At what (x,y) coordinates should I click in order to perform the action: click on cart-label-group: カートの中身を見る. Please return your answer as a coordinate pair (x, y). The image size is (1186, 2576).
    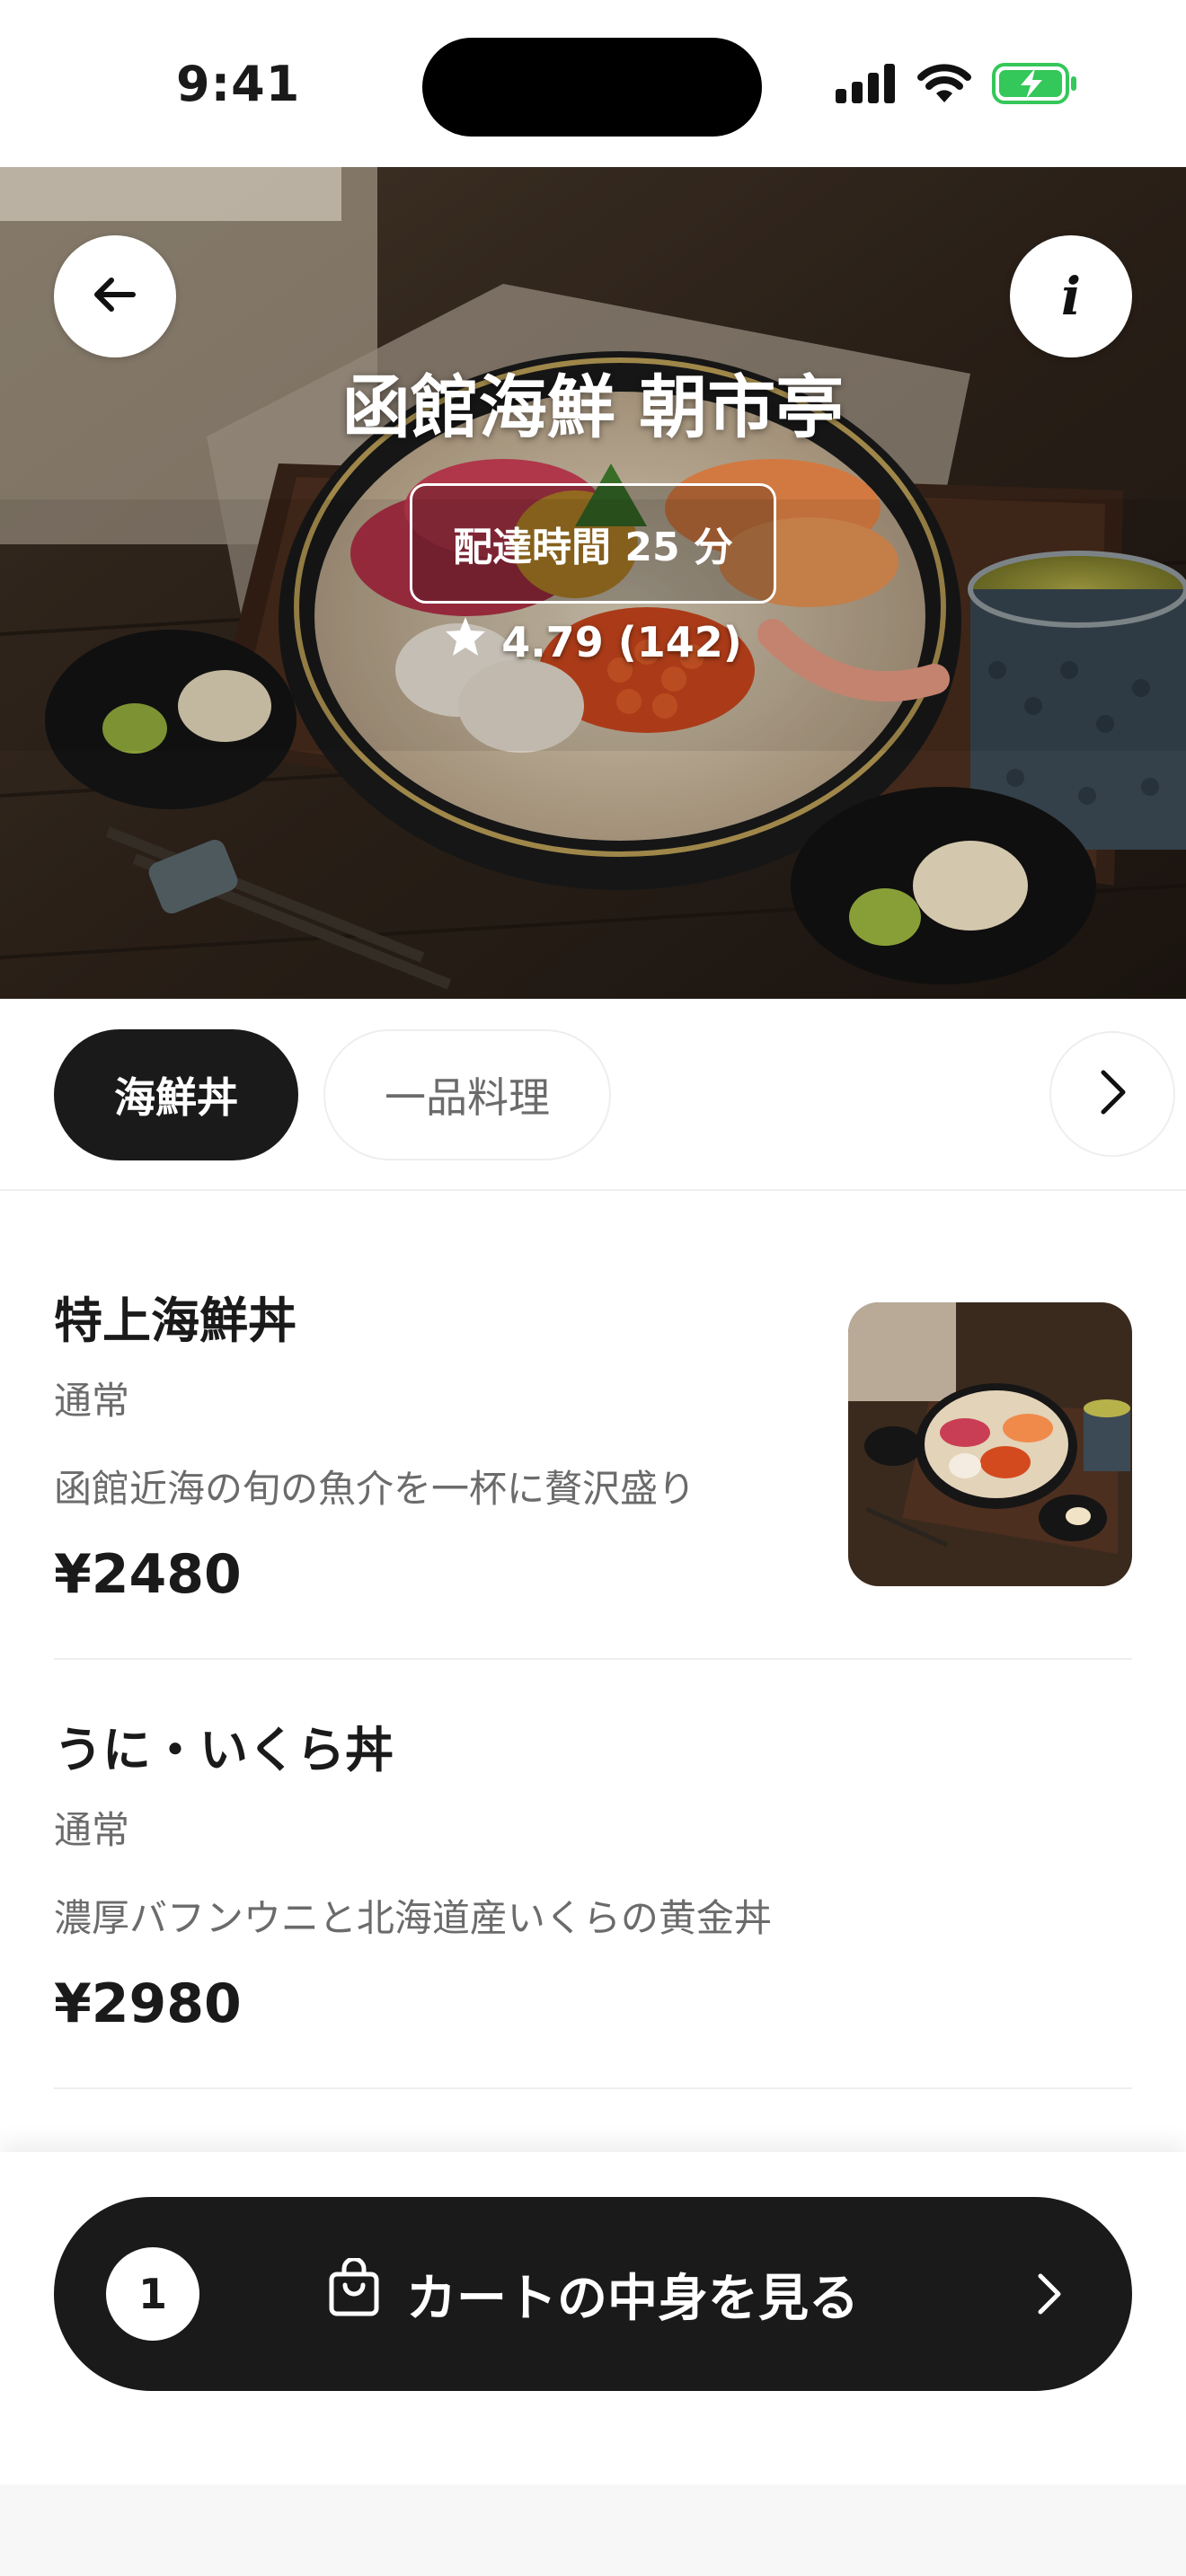
    Looking at the image, I should click on (593, 2294).